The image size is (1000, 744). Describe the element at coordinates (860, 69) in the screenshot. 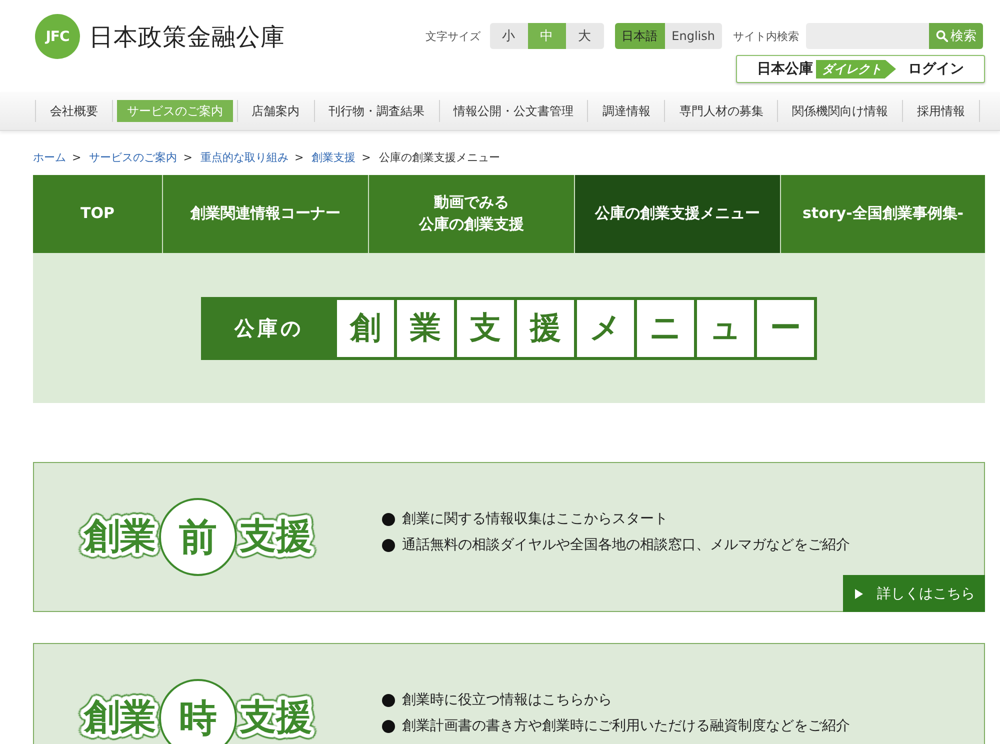

I see `login-button: 日本公庫 ダイレクト ログイン` at that location.